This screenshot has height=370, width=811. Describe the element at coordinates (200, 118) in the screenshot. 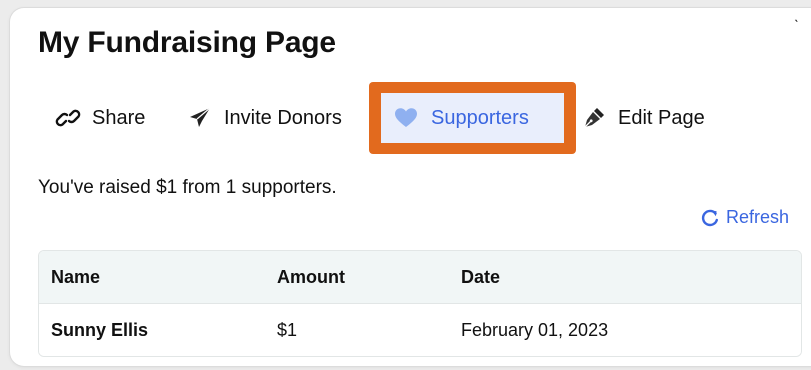

I see `paper-plane-icon` at that location.